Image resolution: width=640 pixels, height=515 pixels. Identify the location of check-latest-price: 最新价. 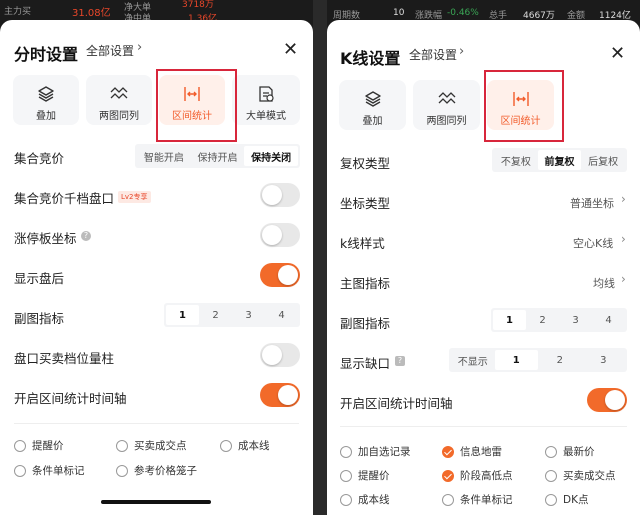
(570, 451).